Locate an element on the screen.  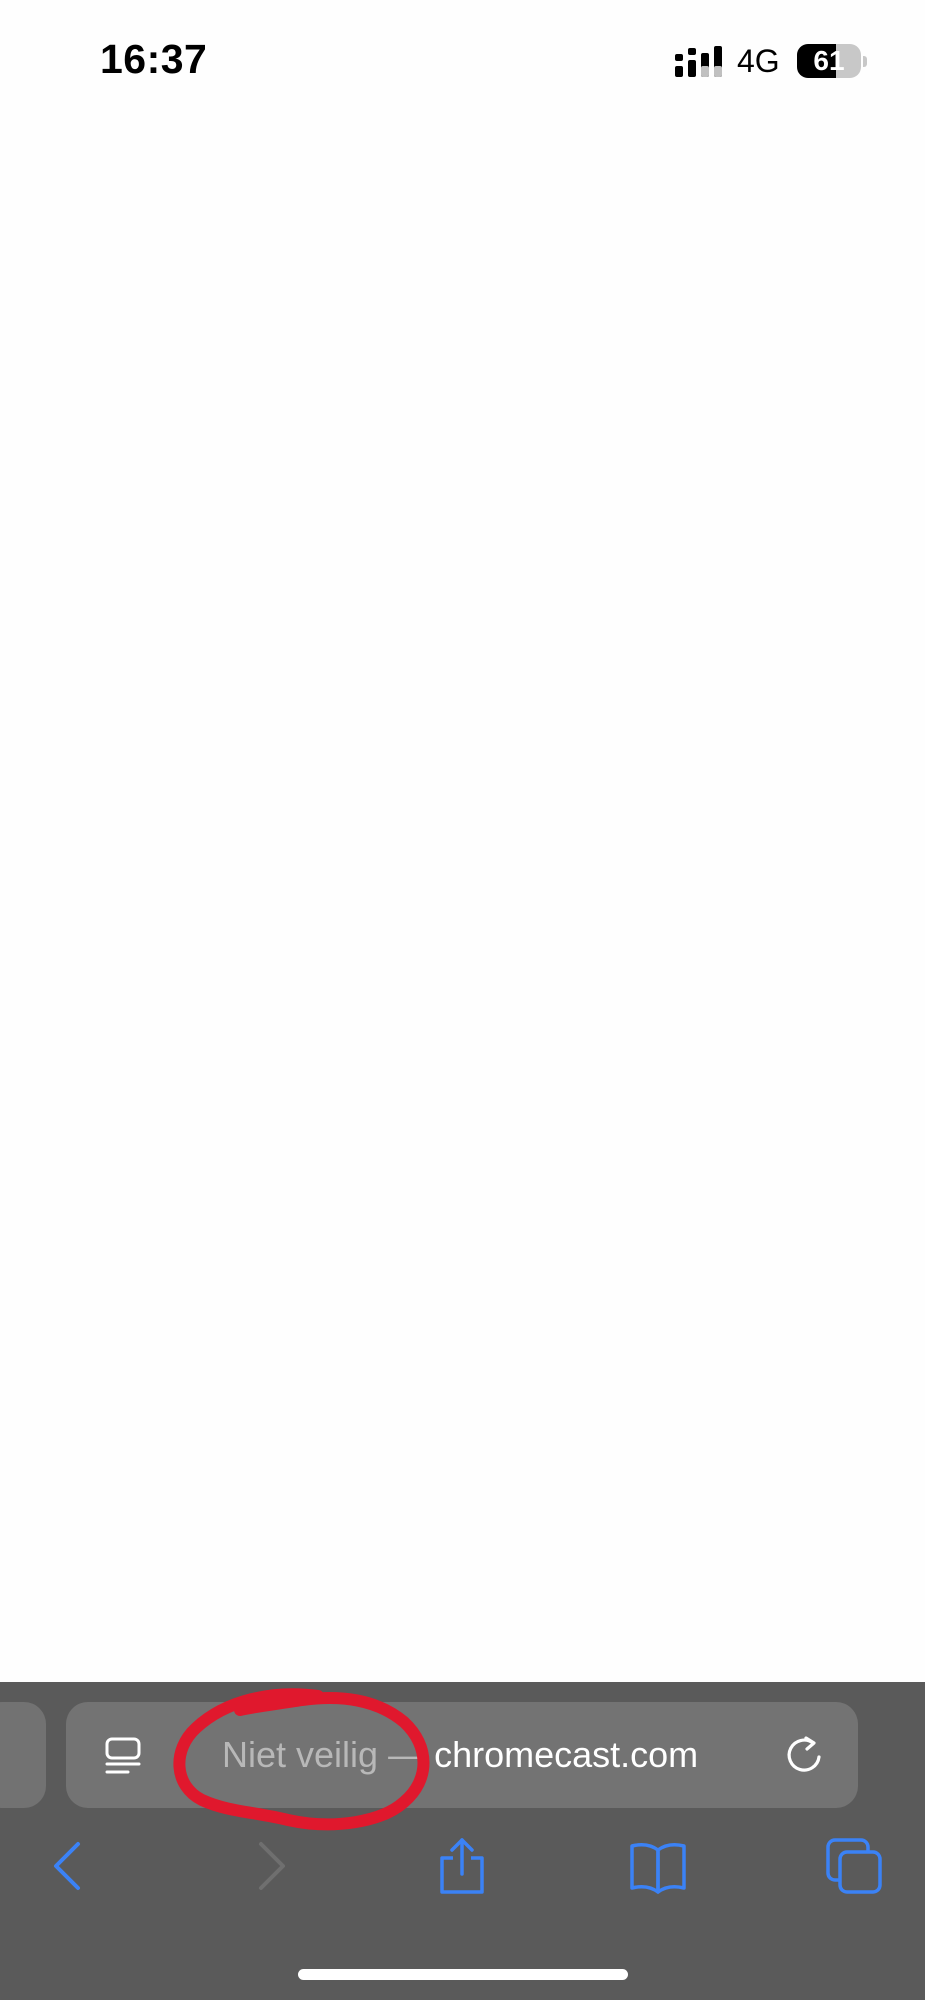
share-button is located at coordinates (462, 1866).